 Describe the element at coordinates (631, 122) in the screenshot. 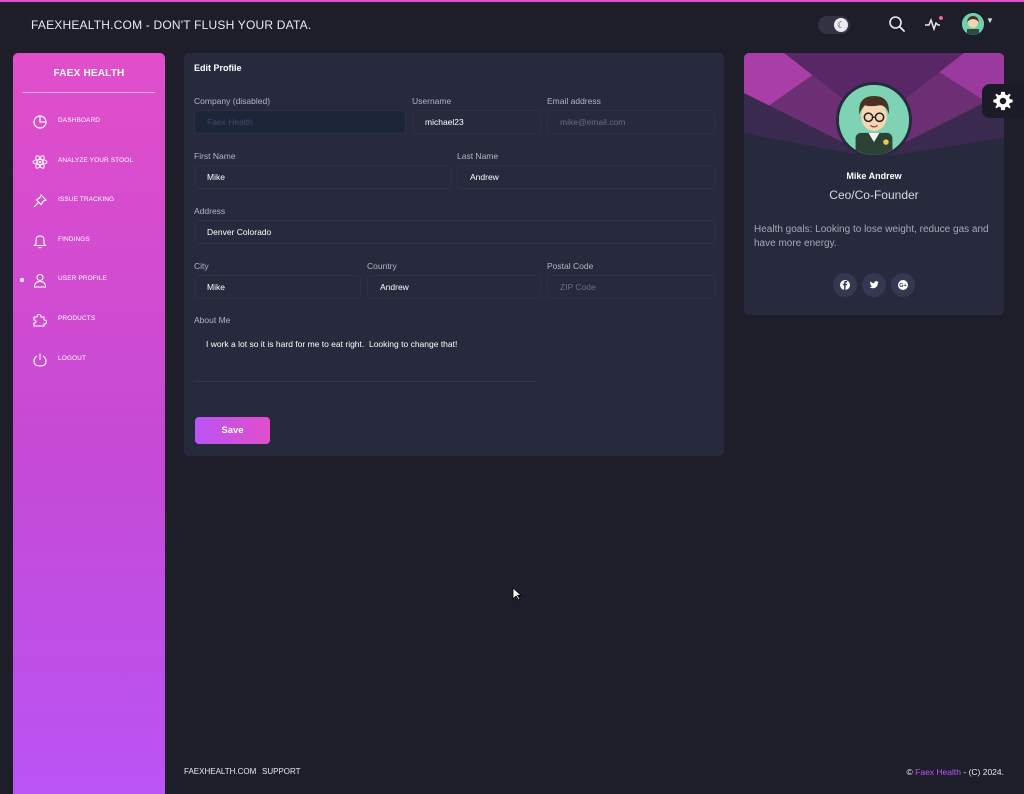

I see `email-field` at that location.